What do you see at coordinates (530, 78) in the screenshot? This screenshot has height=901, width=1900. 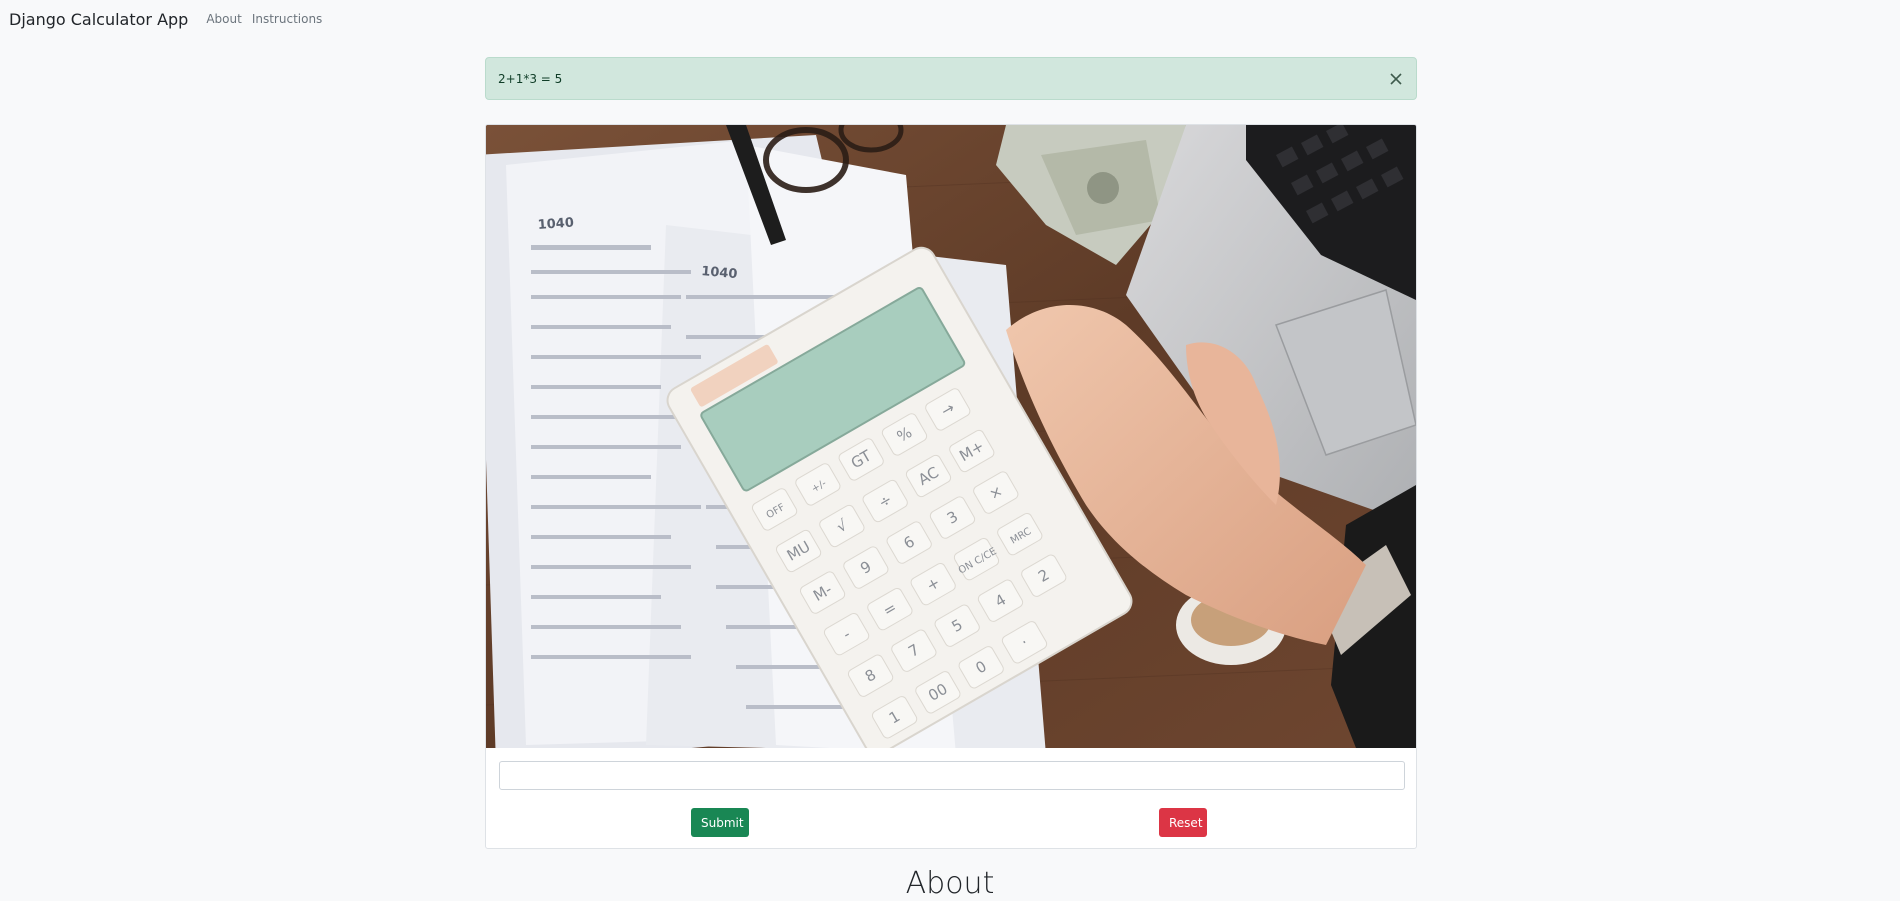 I see `alert-message: 2+1*3 = 5` at bounding box center [530, 78].